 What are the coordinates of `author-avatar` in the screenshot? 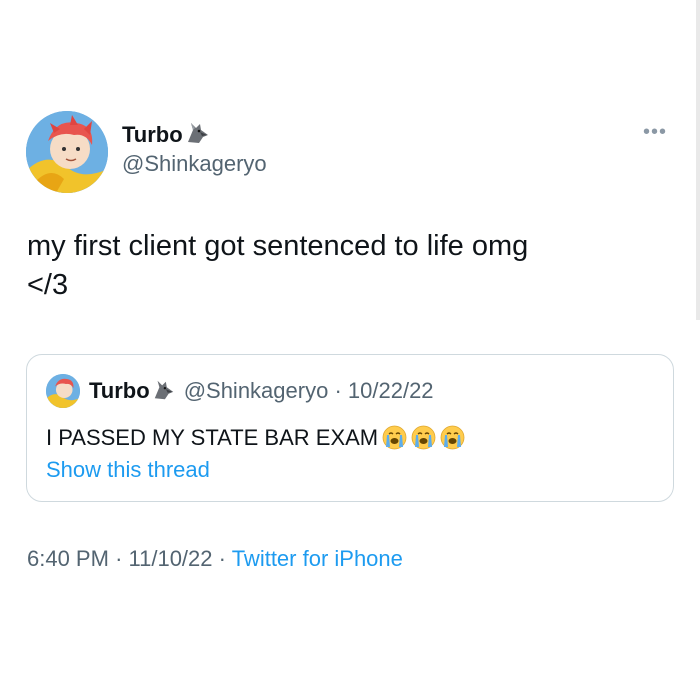 It's located at (67, 152).